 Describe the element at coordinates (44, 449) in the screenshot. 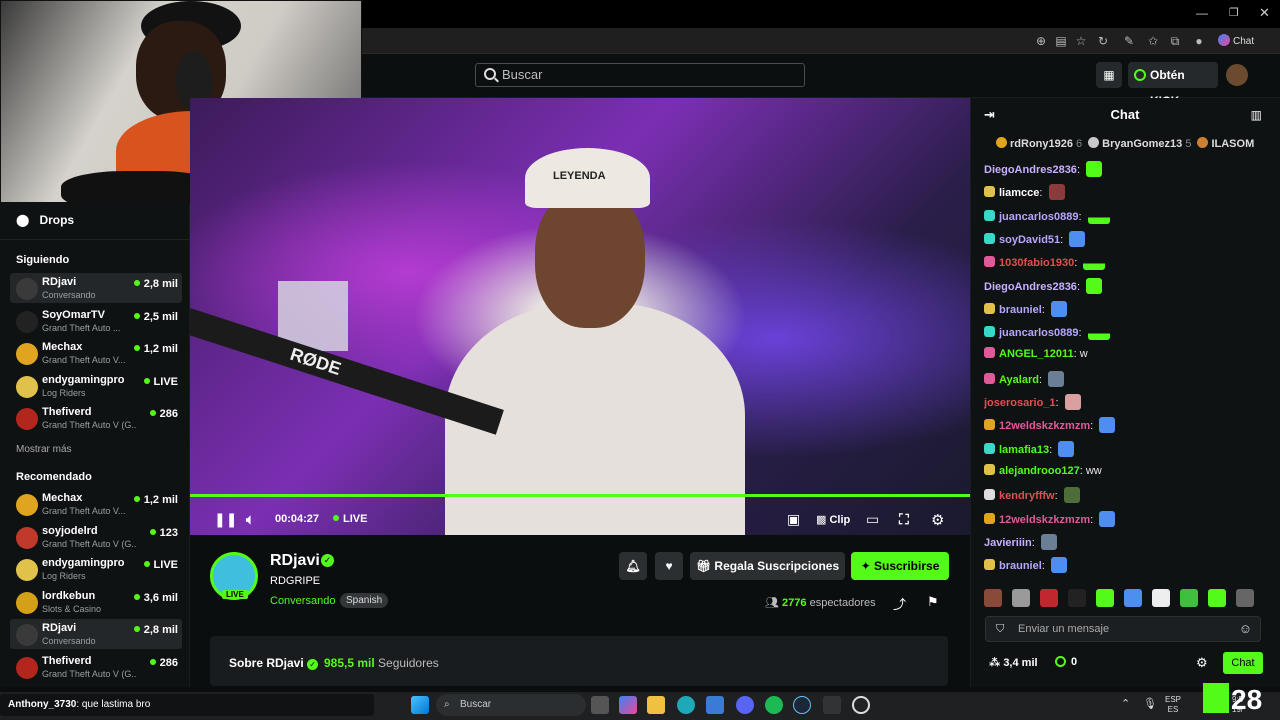

I see `show-more-link: Mostrar más` at that location.